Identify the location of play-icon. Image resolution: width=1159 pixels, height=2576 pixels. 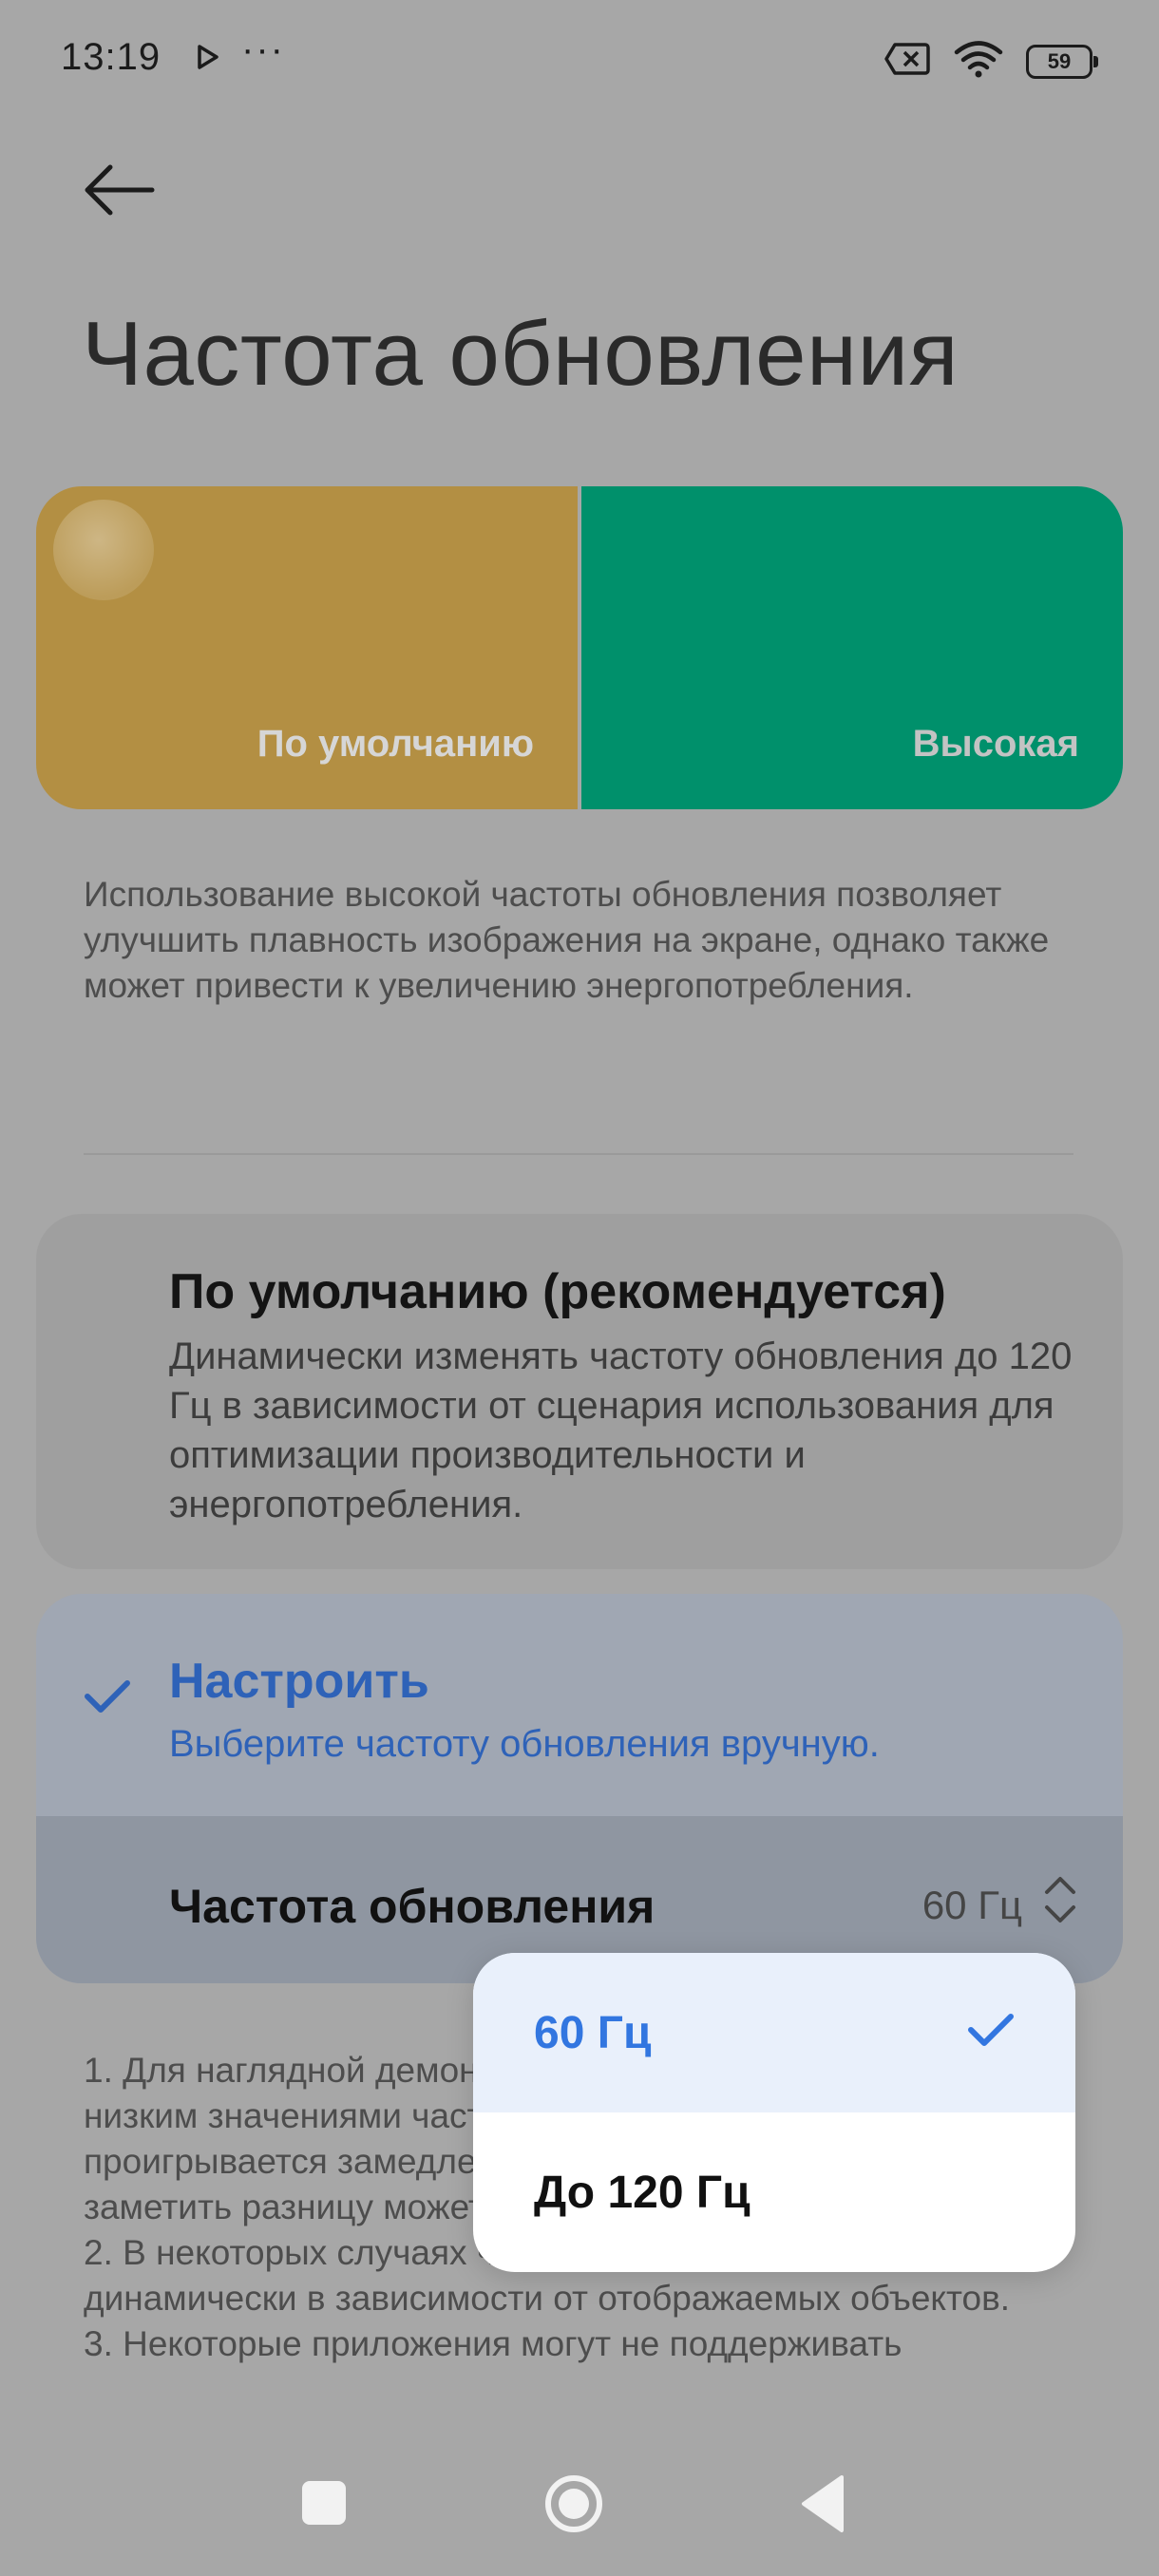
(208, 59).